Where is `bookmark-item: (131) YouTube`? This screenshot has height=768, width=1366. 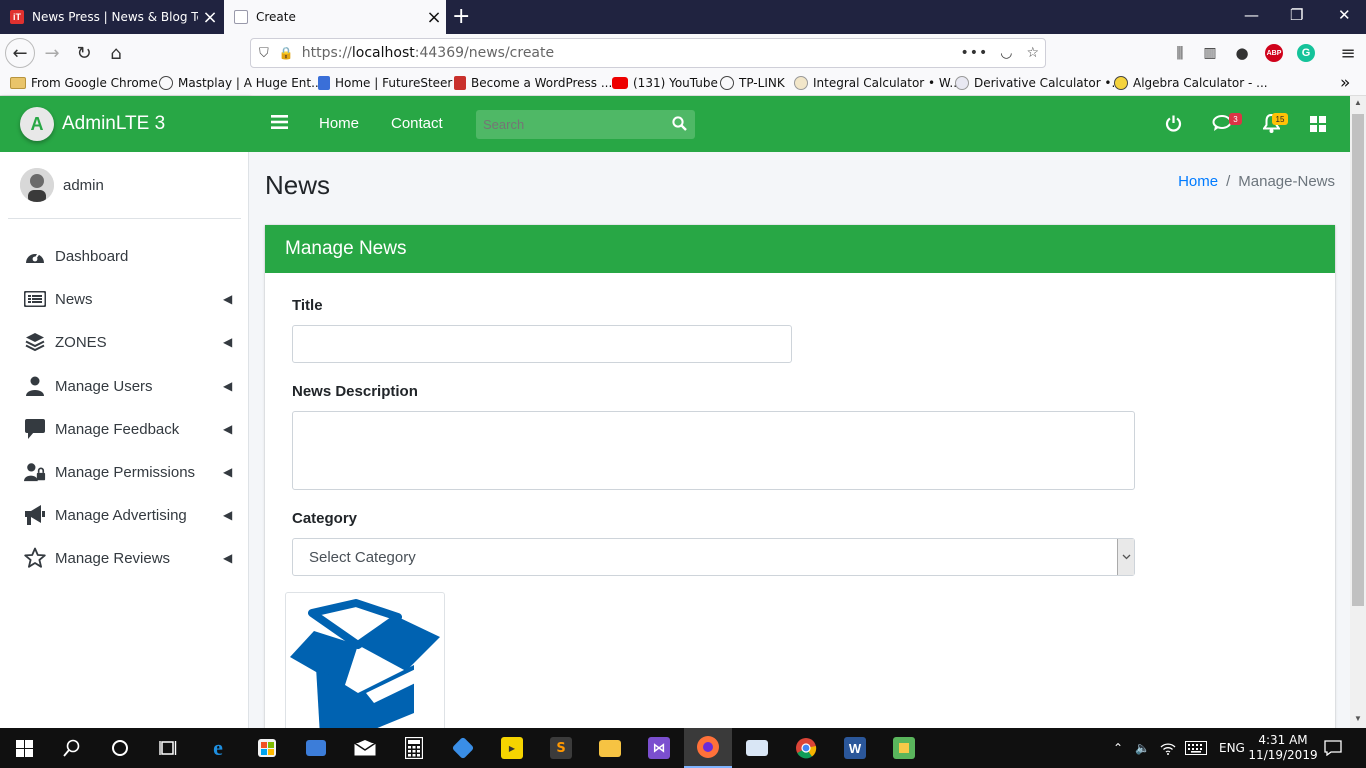
bookmark-item: (131) YouTube is located at coordinates (665, 83).